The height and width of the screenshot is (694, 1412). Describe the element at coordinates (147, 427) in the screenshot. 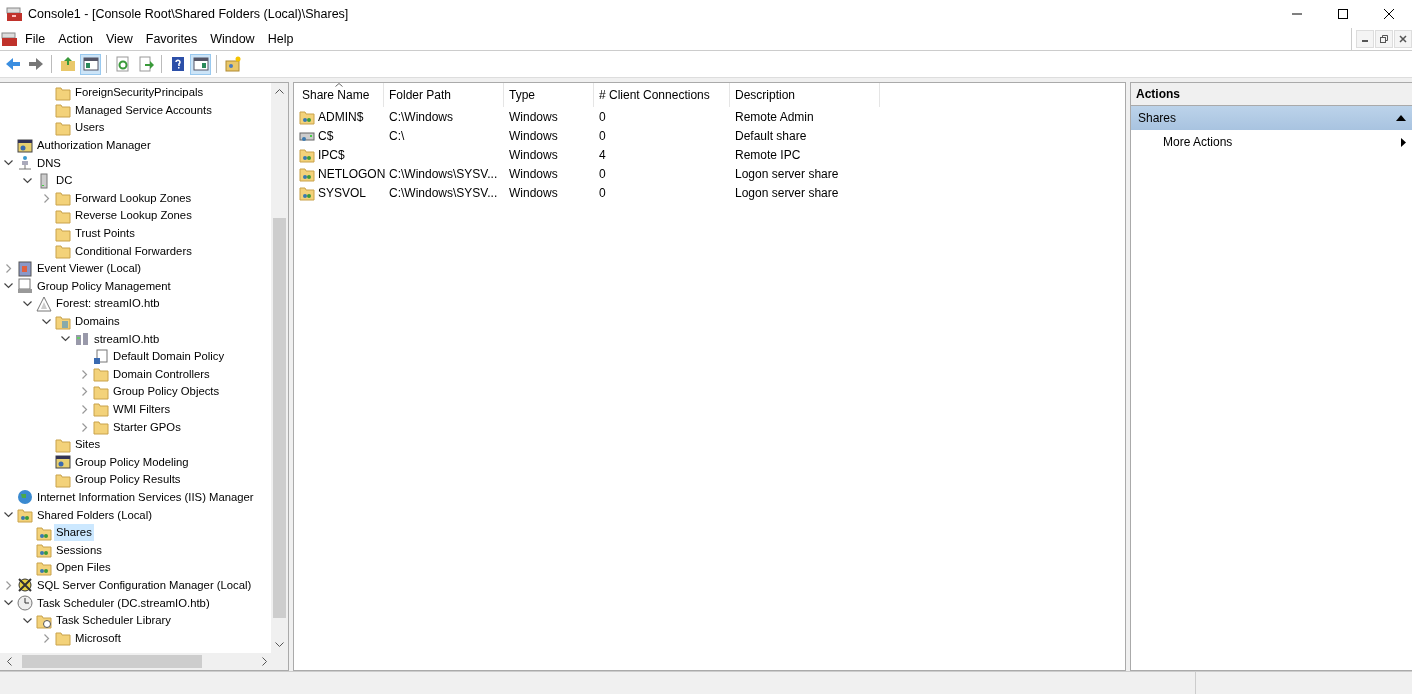

I see `tree-item: Starter GPOs` at that location.